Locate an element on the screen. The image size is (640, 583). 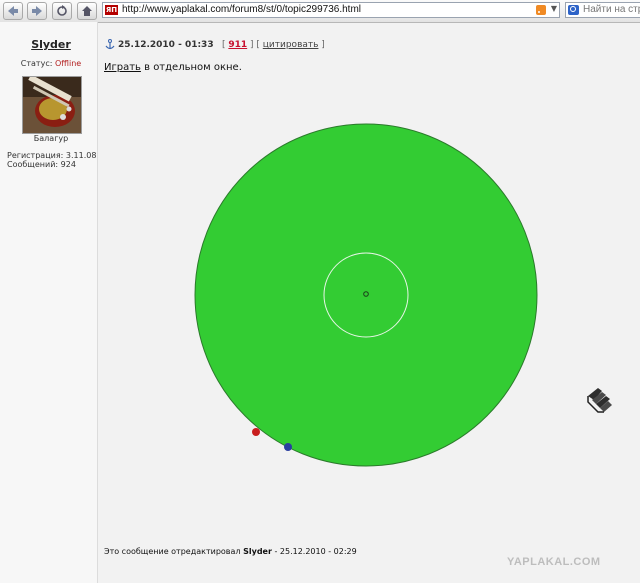
blue-player-ball is located at coordinates (288, 447).